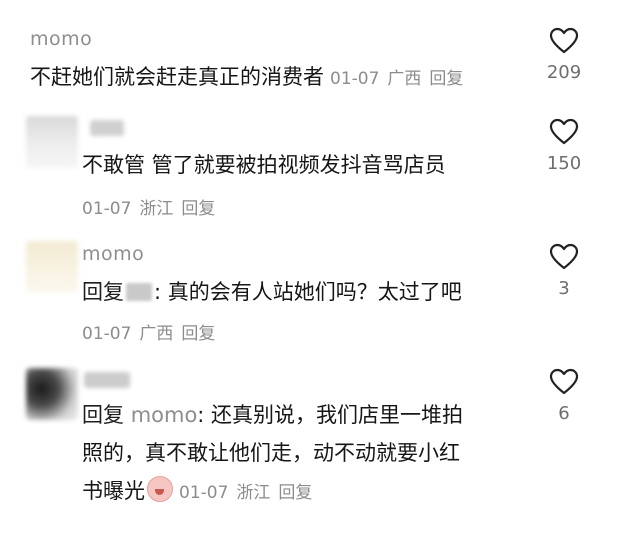  Describe the element at coordinates (113, 491) in the screenshot. I see `comment-body-line-3: 书曝光` at that location.